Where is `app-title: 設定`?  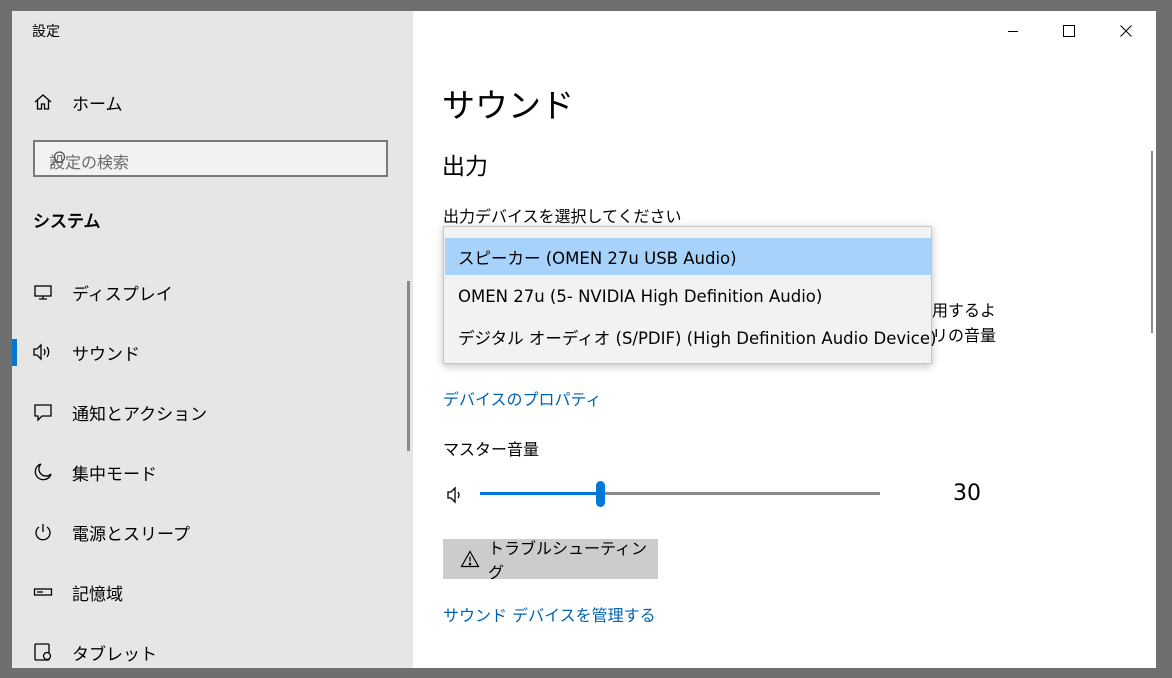
app-title: 設定 is located at coordinates (46, 32).